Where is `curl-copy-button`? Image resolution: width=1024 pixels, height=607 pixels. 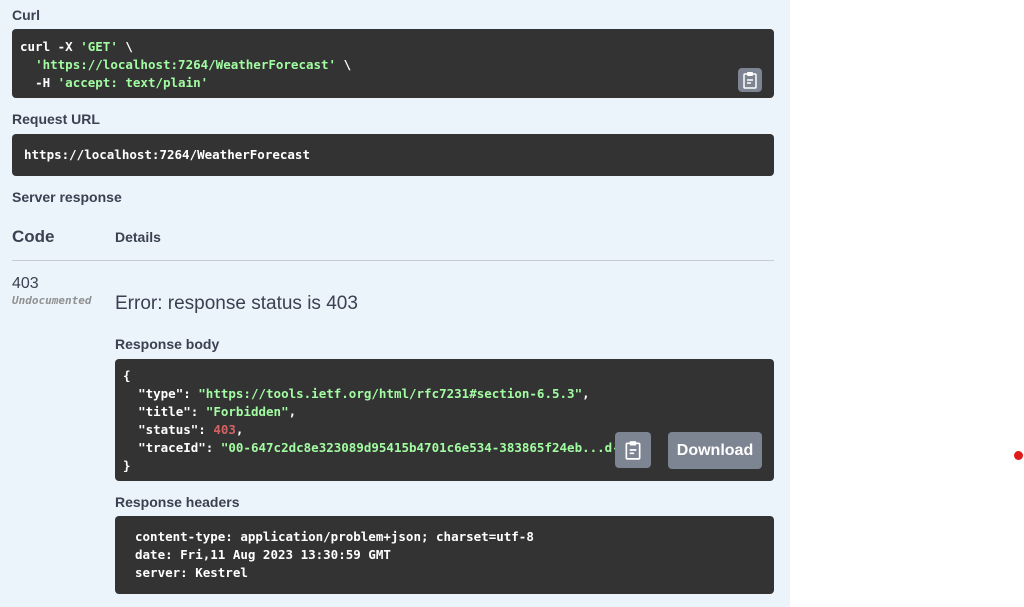
curl-copy-button is located at coordinates (750, 80).